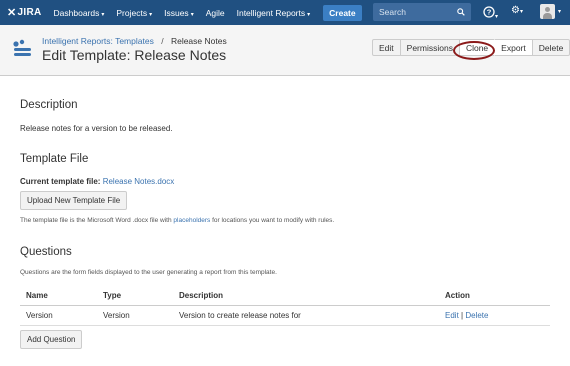  What do you see at coordinates (24, 12) in the screenshot?
I see `jira-logo: ✕ JIRA` at bounding box center [24, 12].